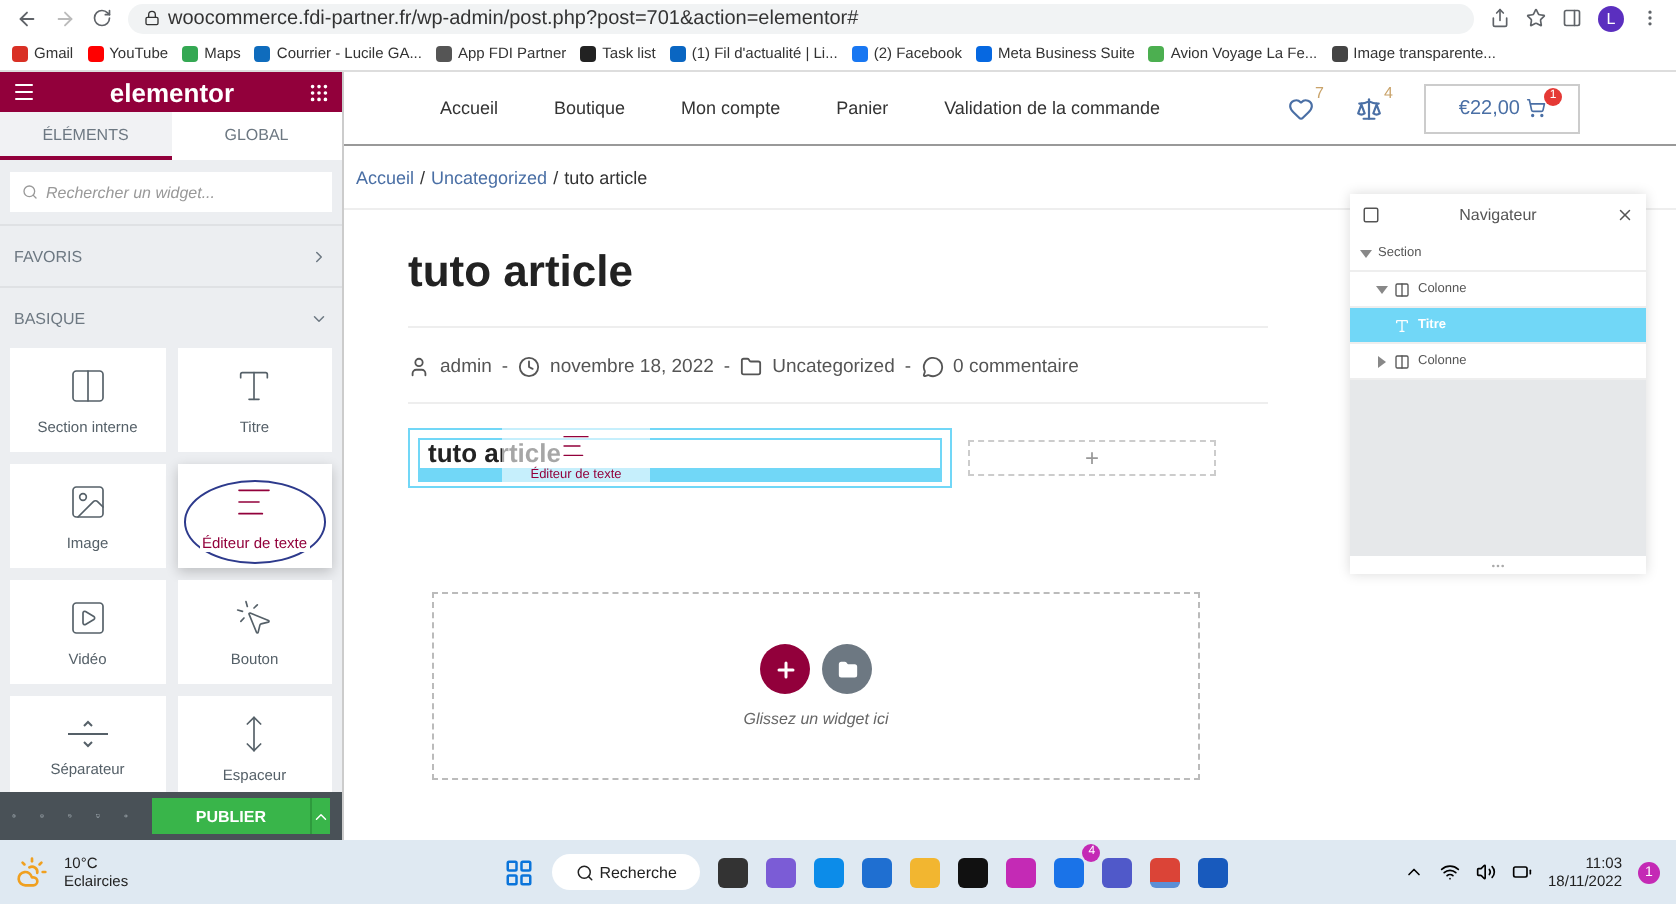 The height and width of the screenshot is (904, 1676). Describe the element at coordinates (606, 177) in the screenshot. I see `breadcrumb-current: tuto article` at that location.